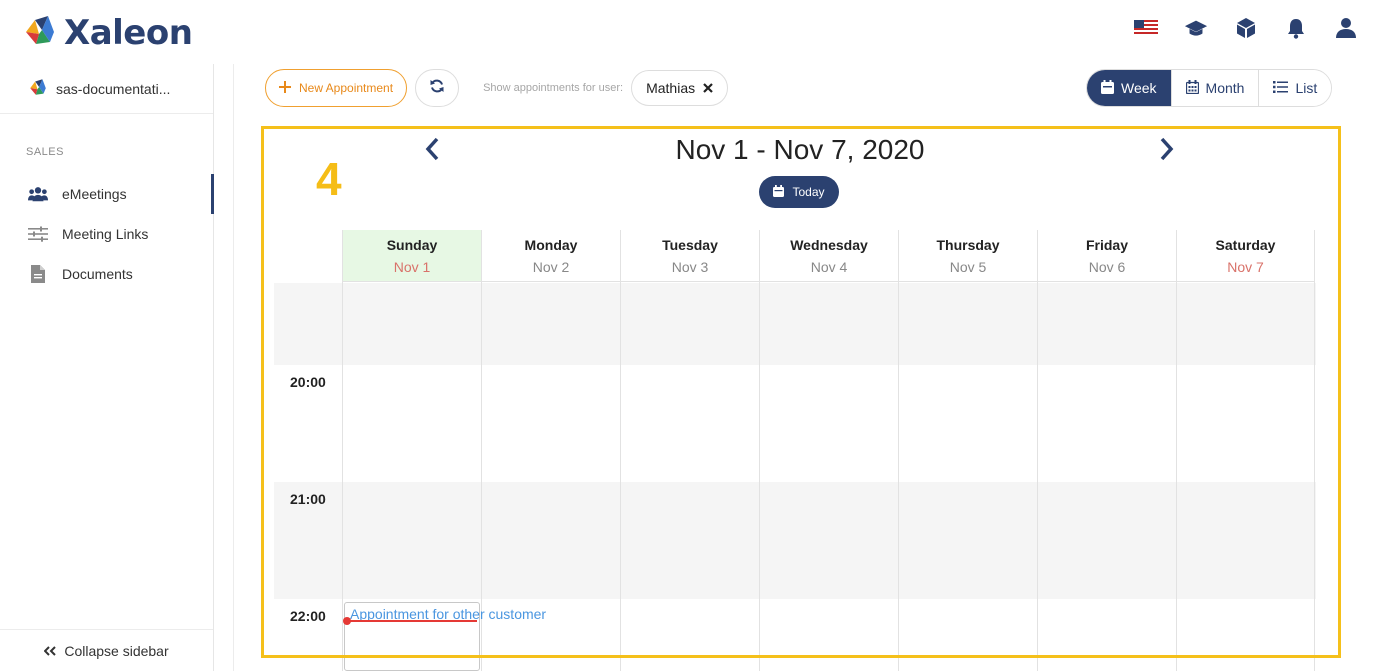  I want to click on refresh-button, so click(437, 88).